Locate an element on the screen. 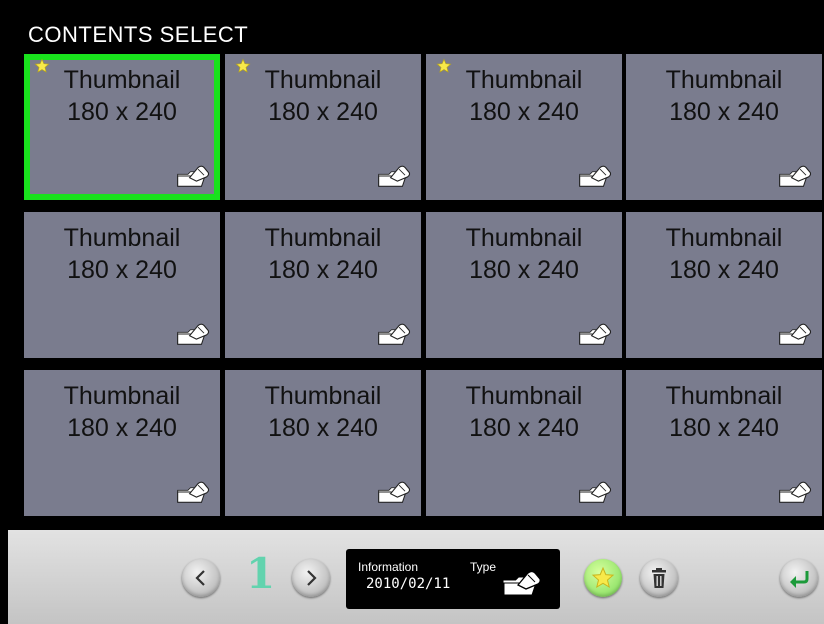 The height and width of the screenshot is (624, 824). page-number: 1 is located at coordinates (261, 573).